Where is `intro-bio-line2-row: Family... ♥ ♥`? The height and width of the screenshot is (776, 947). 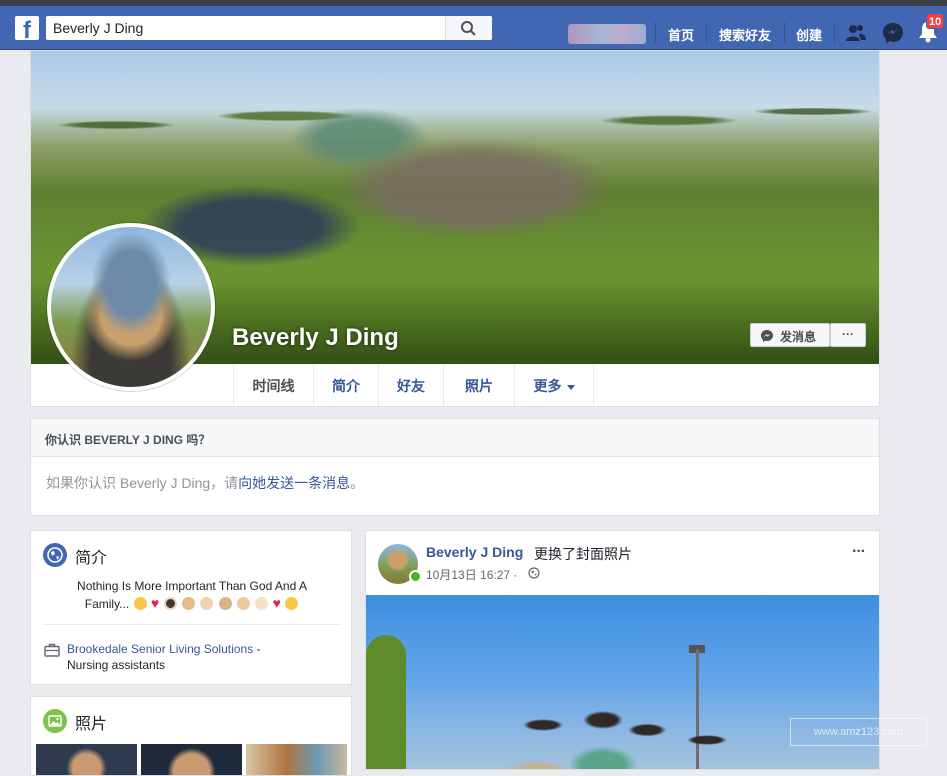 intro-bio-line2-row: Family... ♥ ♥ is located at coordinates (192, 604).